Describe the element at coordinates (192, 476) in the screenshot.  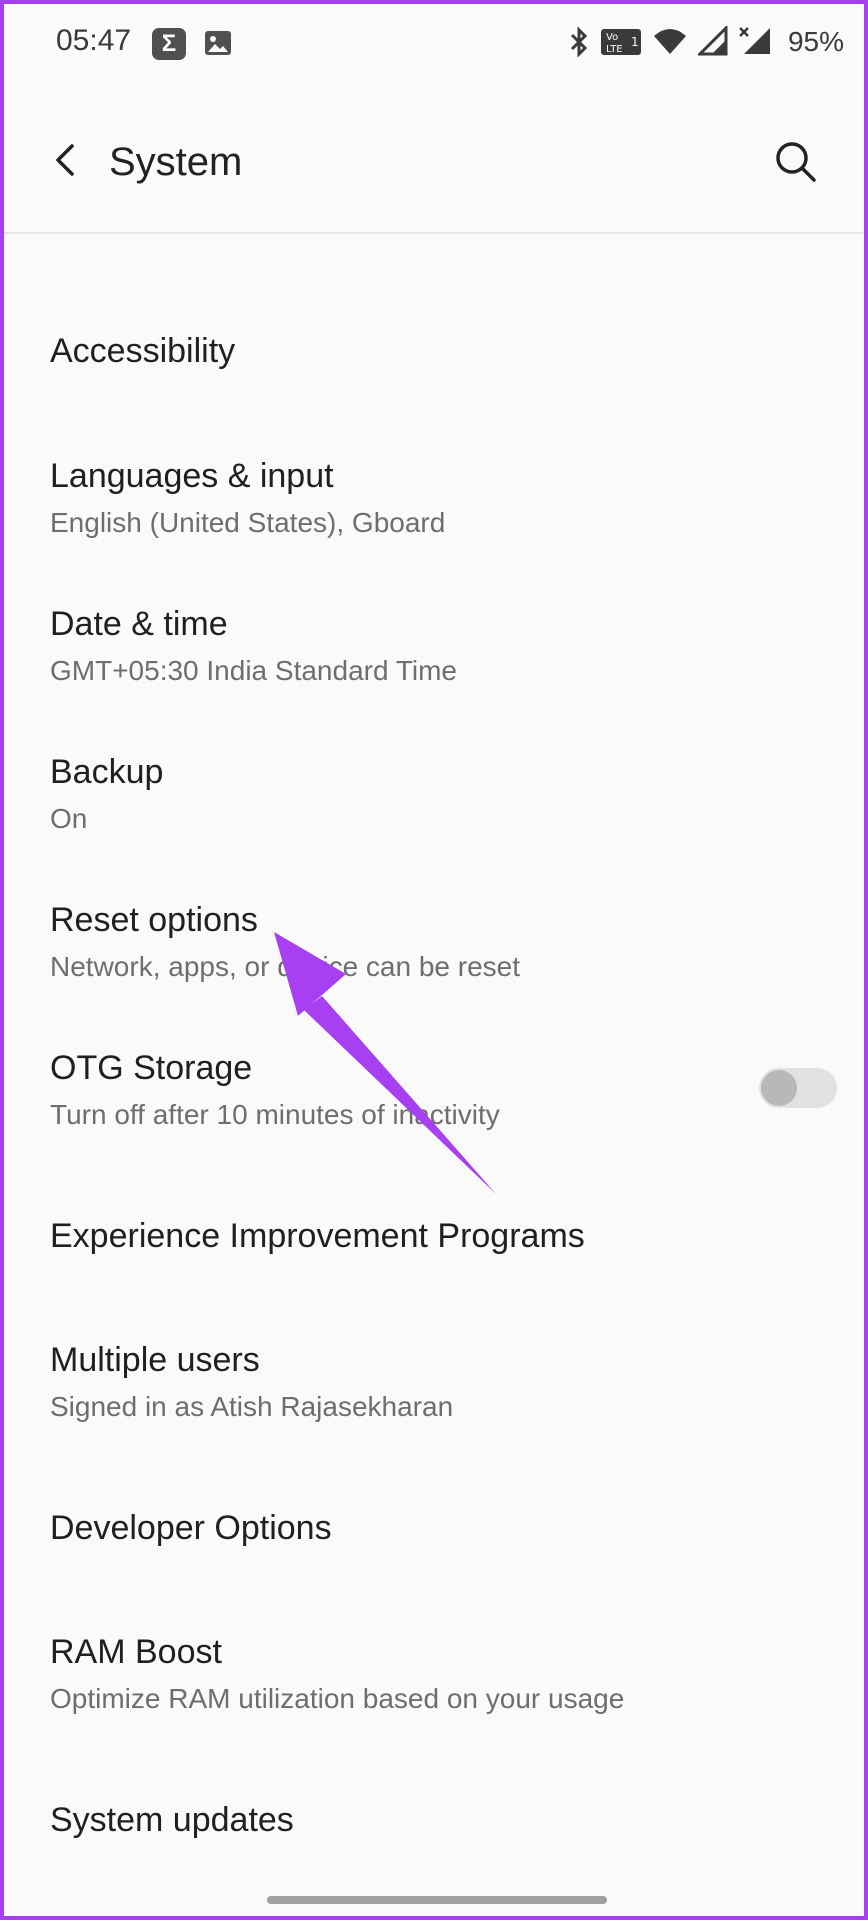
I see `item-title: Languages & input` at that location.